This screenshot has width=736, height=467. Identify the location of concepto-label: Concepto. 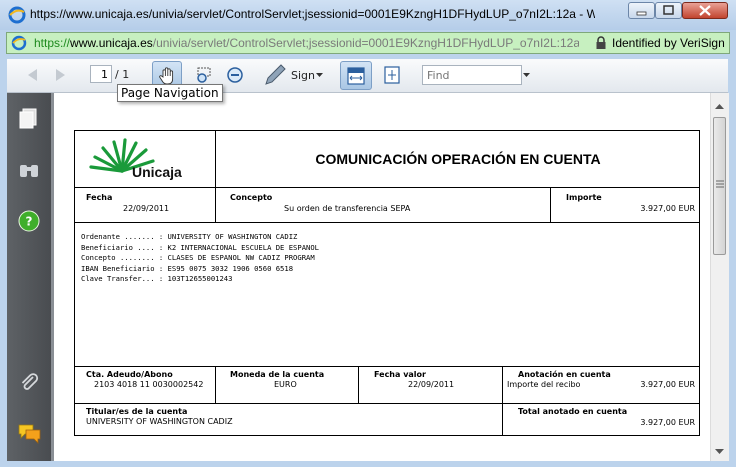
(251, 197).